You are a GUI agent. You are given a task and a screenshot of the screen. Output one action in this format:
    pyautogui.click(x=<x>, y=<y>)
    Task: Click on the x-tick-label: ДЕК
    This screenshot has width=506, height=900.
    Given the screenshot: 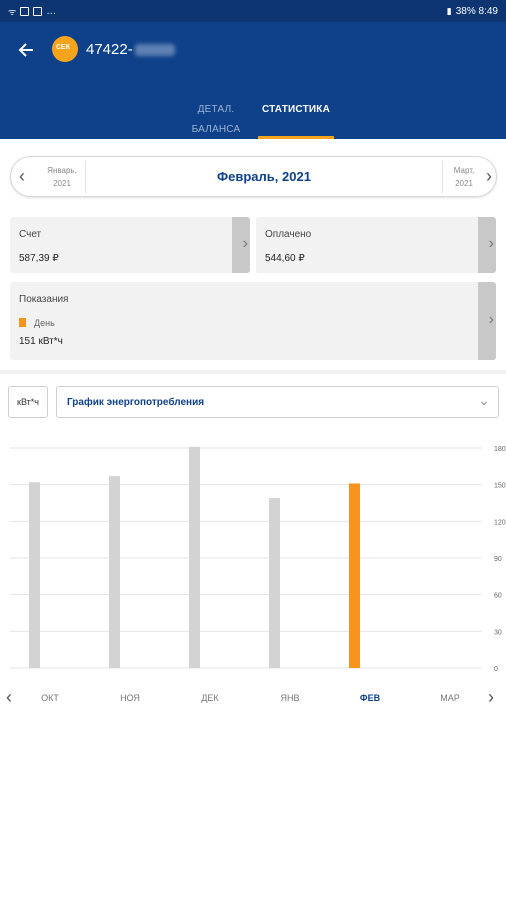 What is the action you would take?
    pyautogui.click(x=210, y=698)
    